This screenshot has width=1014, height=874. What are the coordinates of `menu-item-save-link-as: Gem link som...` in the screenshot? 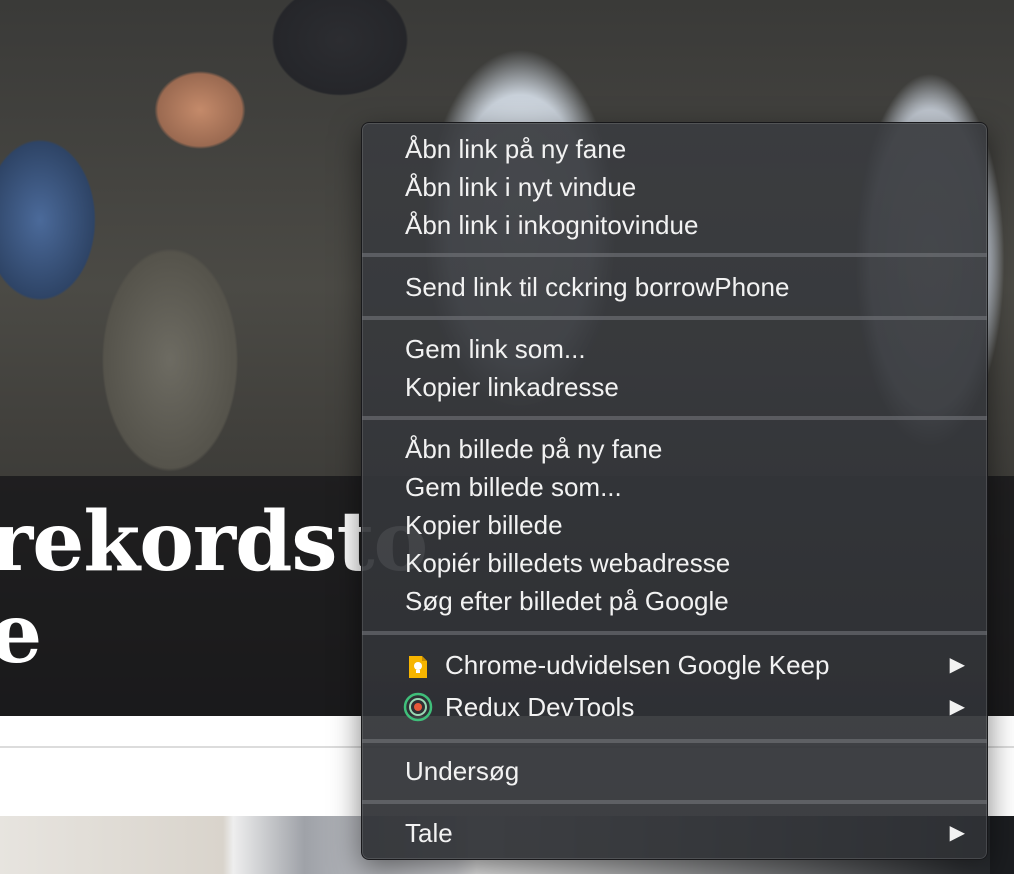 It's located at (674, 349).